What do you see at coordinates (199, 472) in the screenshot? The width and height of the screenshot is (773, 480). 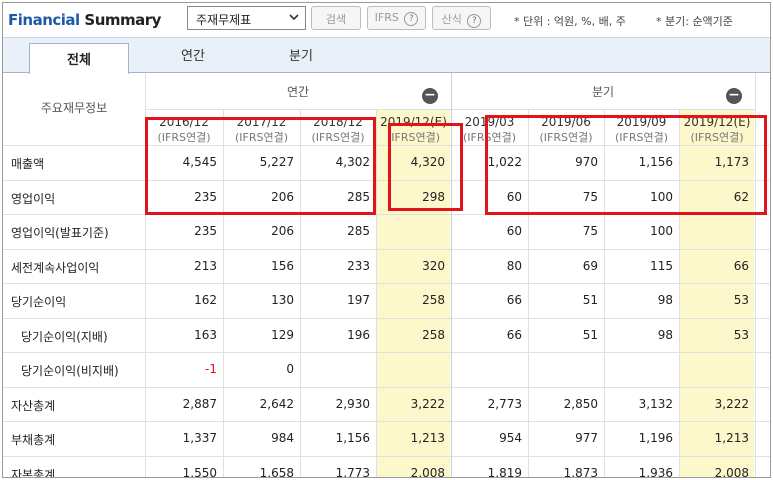 I see `table-cell: 1,550` at bounding box center [199, 472].